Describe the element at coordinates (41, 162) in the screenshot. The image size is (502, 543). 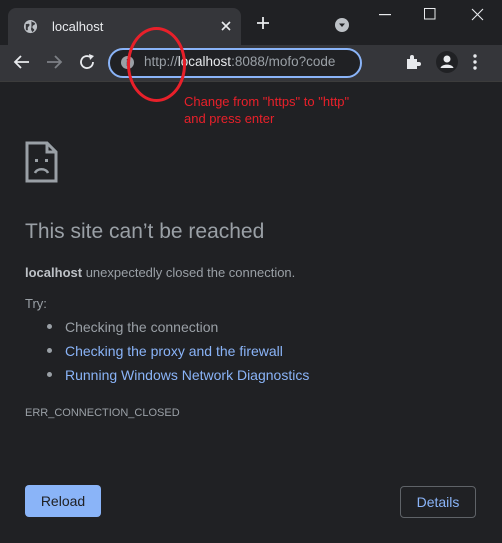
I see `sad-page-icon` at that location.